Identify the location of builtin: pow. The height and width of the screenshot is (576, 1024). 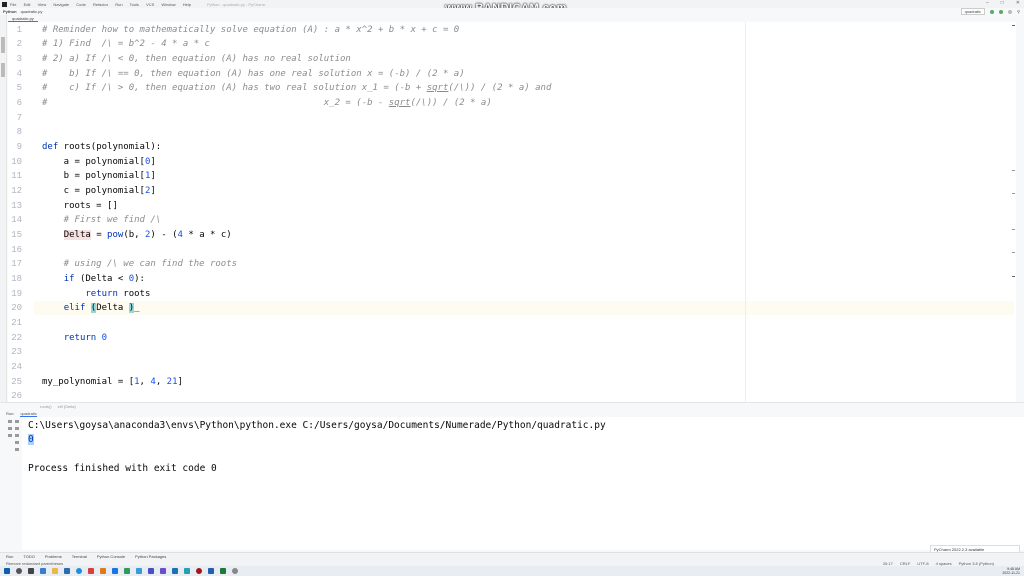
(115, 235).